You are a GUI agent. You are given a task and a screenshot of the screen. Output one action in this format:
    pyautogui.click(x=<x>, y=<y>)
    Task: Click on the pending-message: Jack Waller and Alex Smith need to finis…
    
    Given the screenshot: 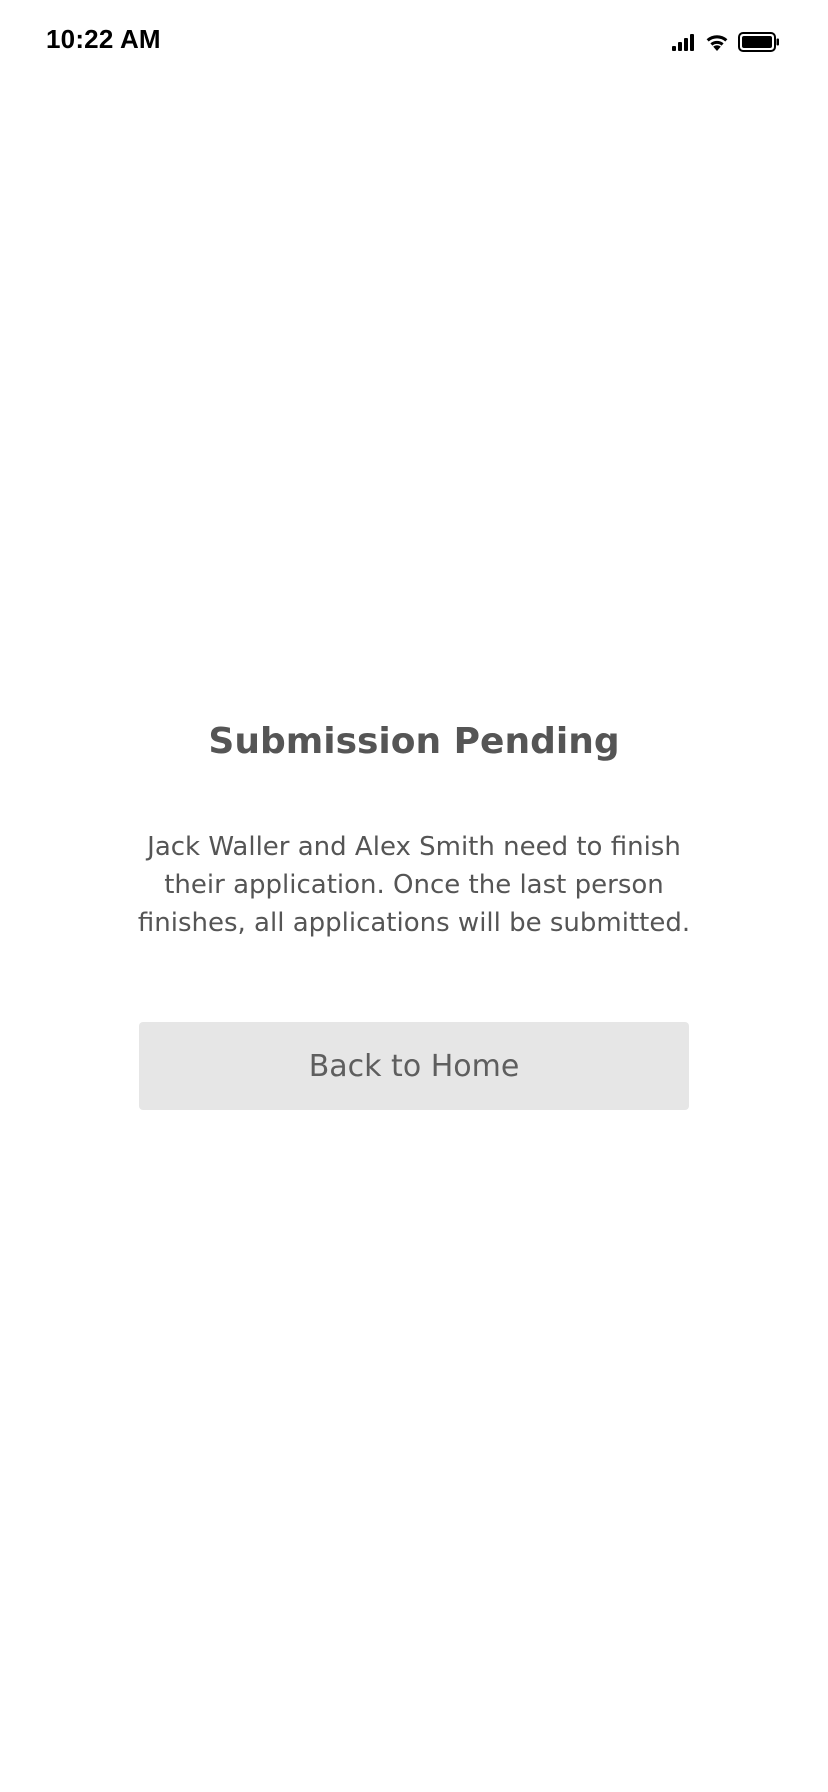 What is the action you would take?
    pyautogui.click(x=414, y=885)
    